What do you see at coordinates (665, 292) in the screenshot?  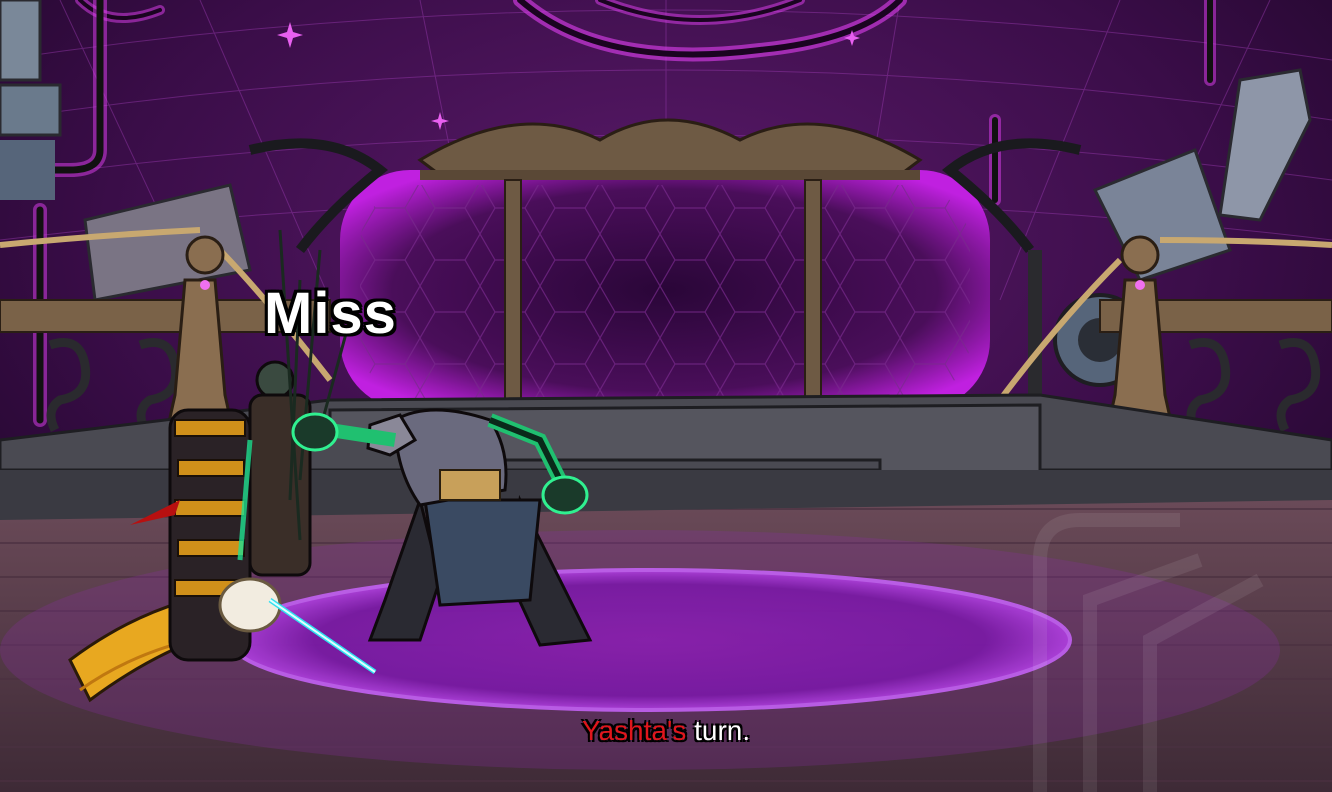 I see `portal-hex-grid` at bounding box center [665, 292].